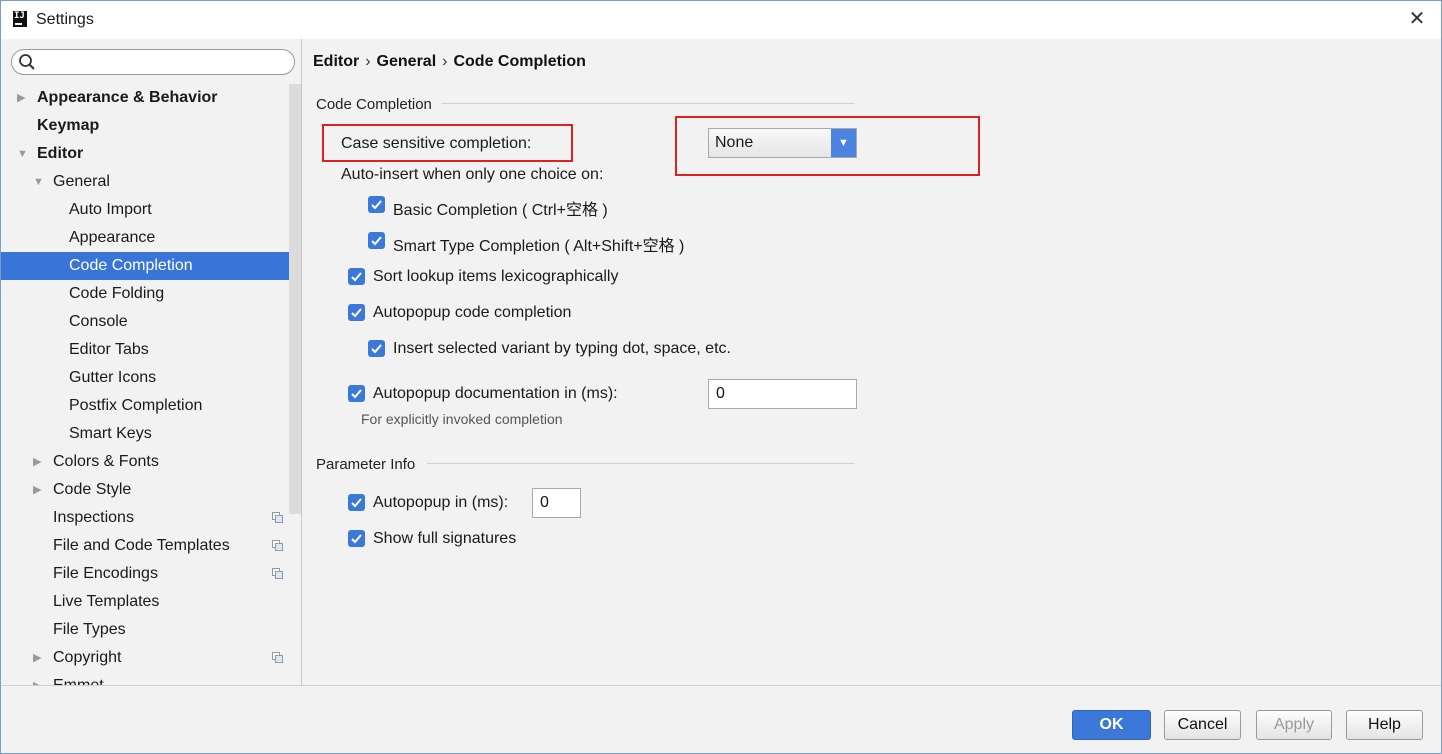 Image resolution: width=1442 pixels, height=754 pixels. I want to click on tree-item-label: File and Code Templates, so click(141, 545).